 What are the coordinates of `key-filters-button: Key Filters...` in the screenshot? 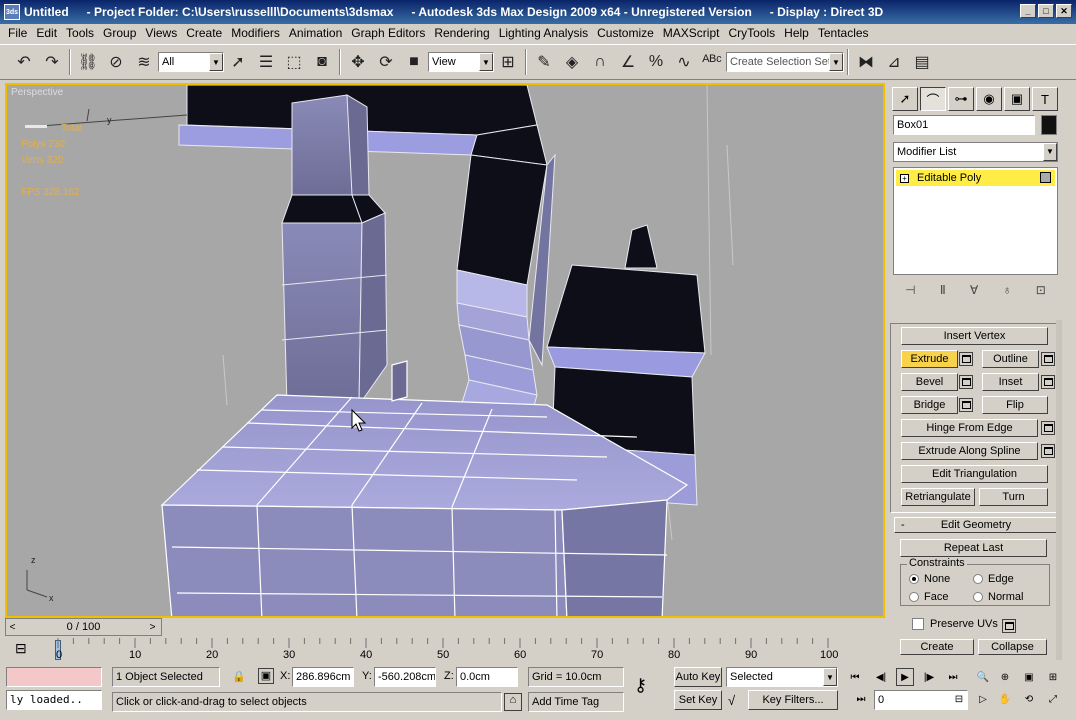 It's located at (793, 700).